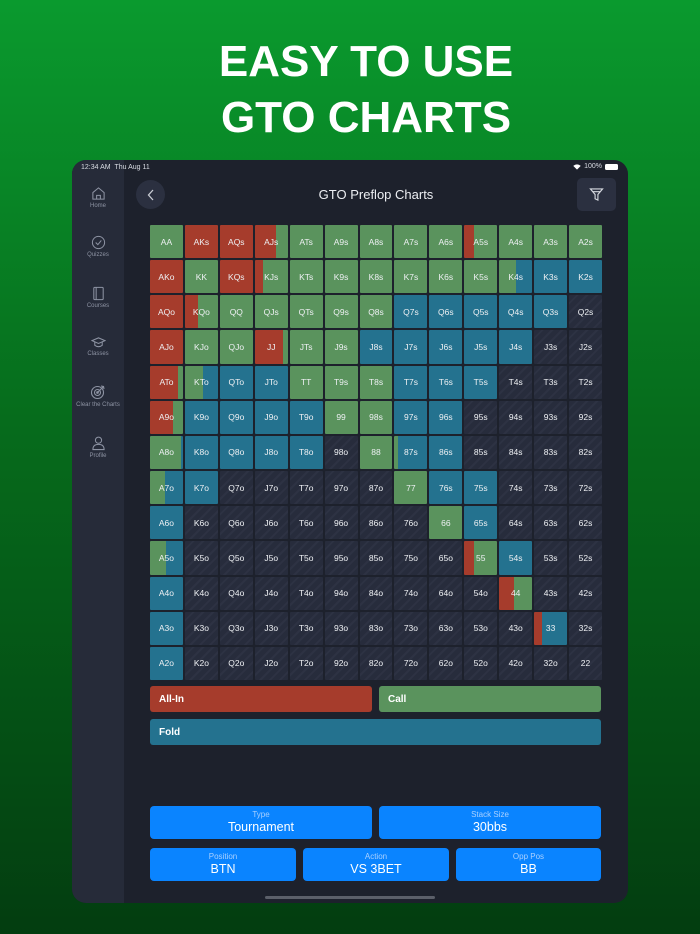 This screenshot has height=934, width=700. I want to click on hand-cell: T4s, so click(516, 382).